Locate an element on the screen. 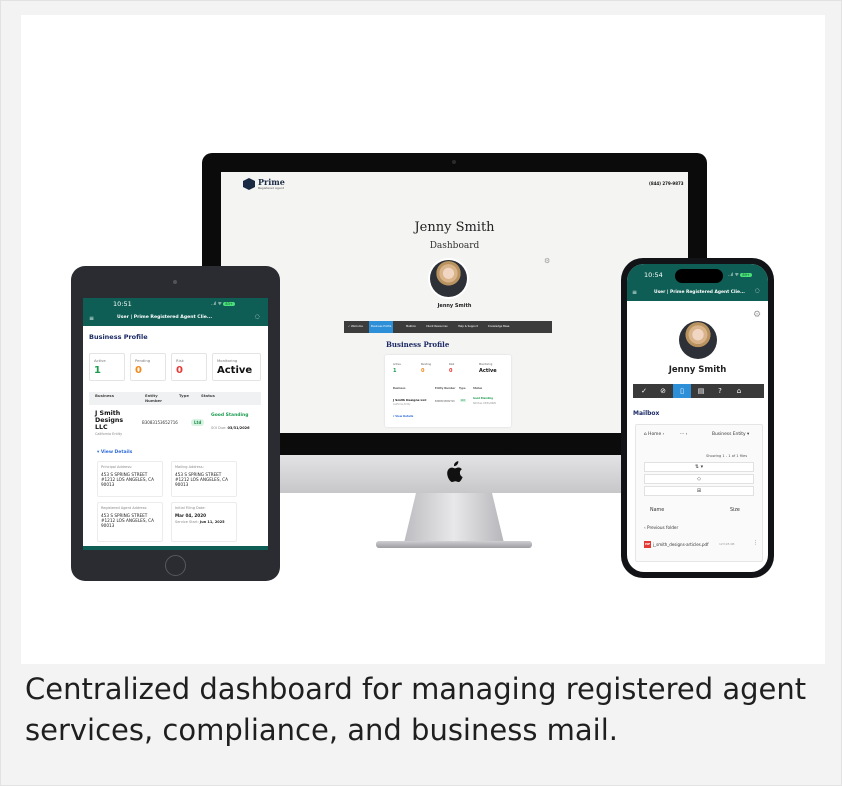  phone-nav-bar: ✓ ⊘ ▯ ▤ ? ⌂ is located at coordinates (698, 391).